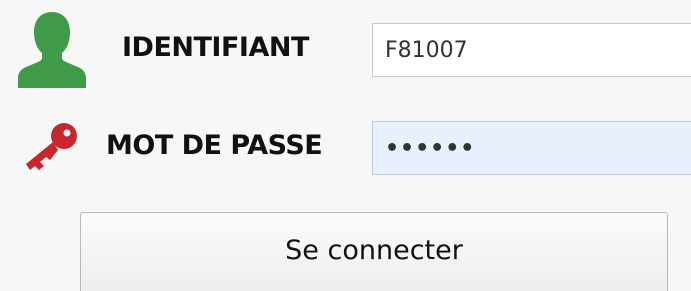 This screenshot has height=291, width=691. I want to click on password-label: MOT DE PASSE, so click(214, 145).